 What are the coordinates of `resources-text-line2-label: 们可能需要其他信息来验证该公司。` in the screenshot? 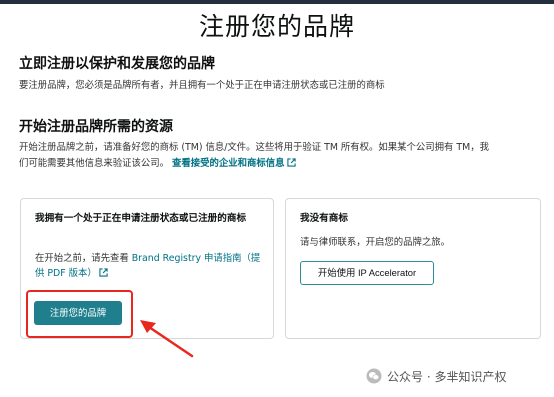 It's located at (94, 163).